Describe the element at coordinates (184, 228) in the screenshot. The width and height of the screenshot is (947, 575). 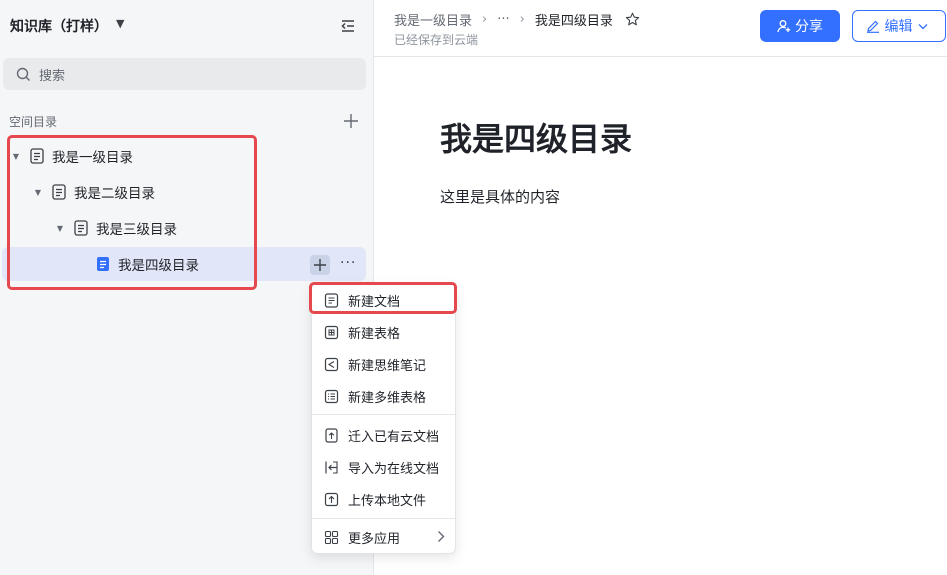
I see `tree-item-level-3: ▼ 我是三级目录` at that location.